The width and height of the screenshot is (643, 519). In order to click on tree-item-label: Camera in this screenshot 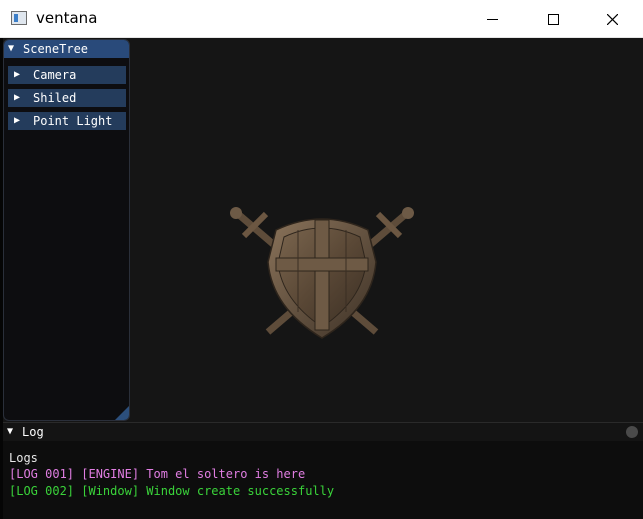, I will do `click(55, 75)`.